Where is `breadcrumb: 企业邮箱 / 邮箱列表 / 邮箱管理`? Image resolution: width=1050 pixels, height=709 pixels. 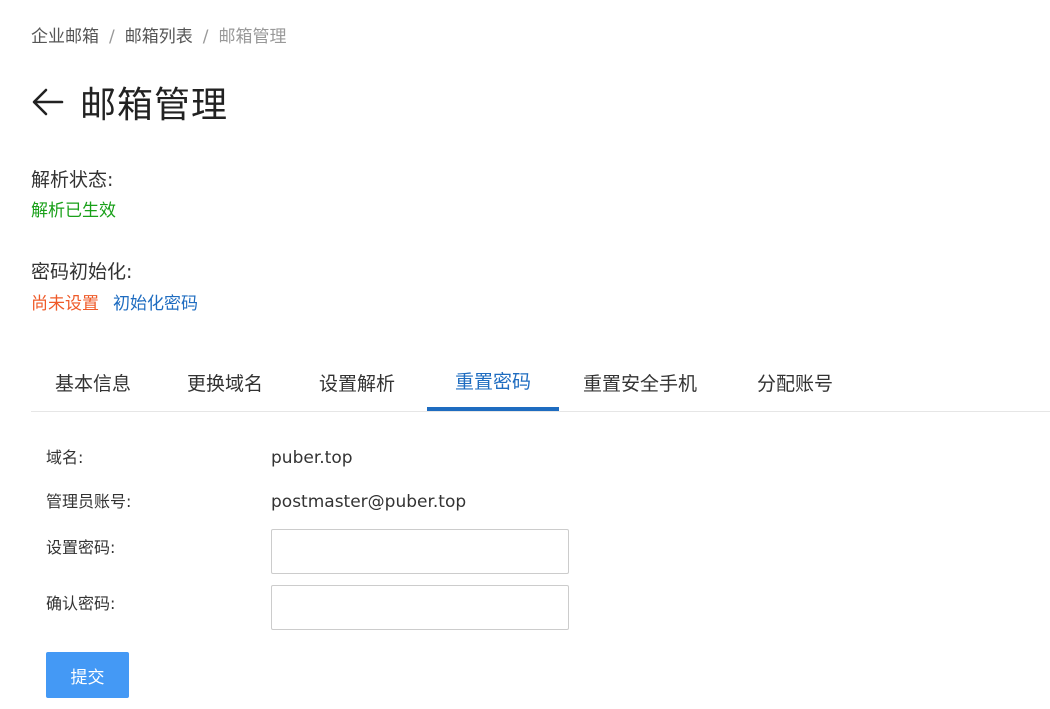 breadcrumb: 企业邮箱 / 邮箱列表 / 邮箱管理 is located at coordinates (158, 37).